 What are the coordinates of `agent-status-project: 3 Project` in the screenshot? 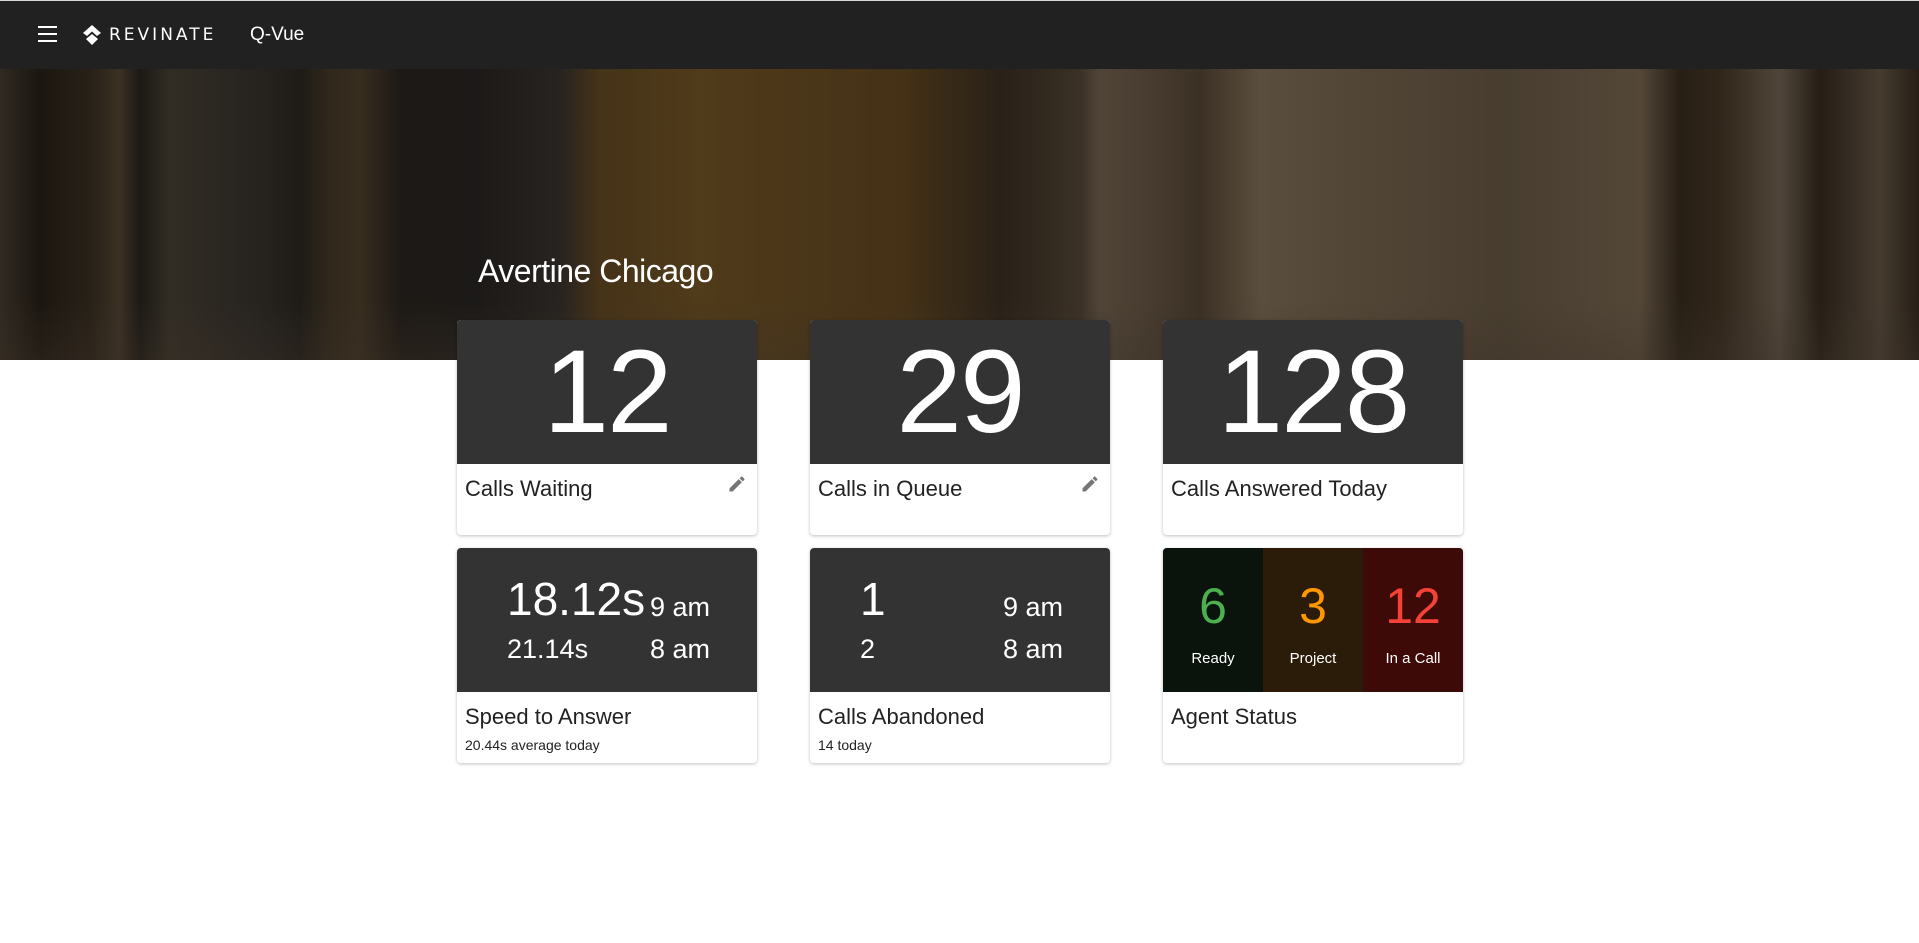 It's located at (1313, 620).